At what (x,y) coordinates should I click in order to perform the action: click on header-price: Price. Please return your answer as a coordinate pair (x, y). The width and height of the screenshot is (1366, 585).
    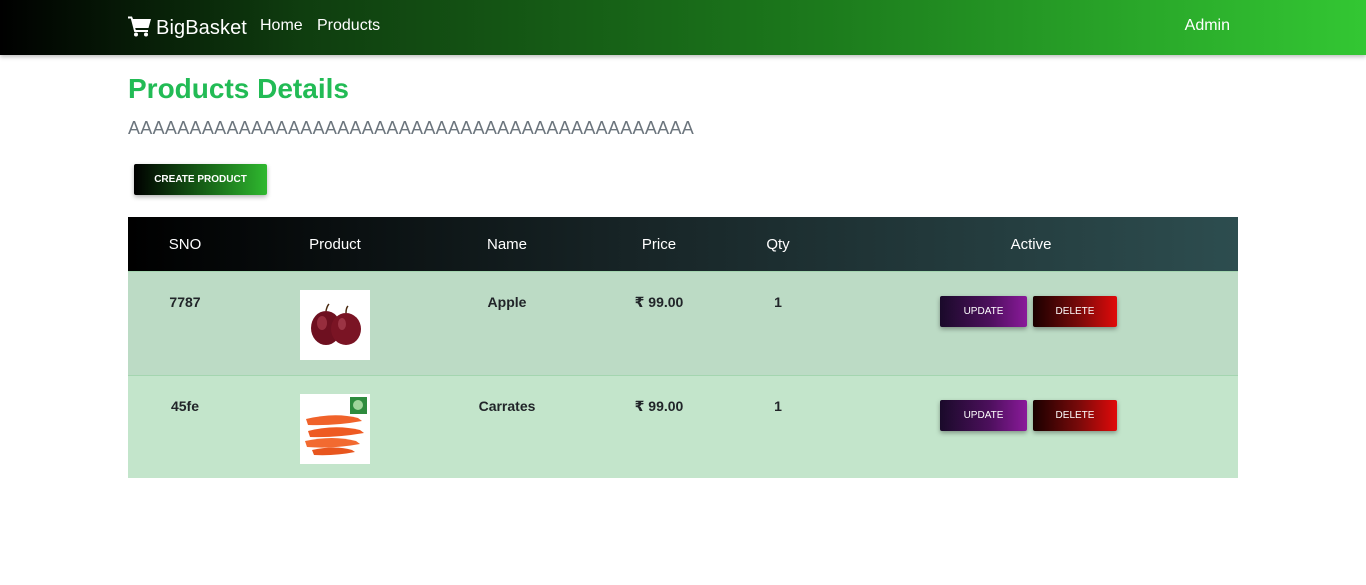
    Looking at the image, I should click on (659, 244).